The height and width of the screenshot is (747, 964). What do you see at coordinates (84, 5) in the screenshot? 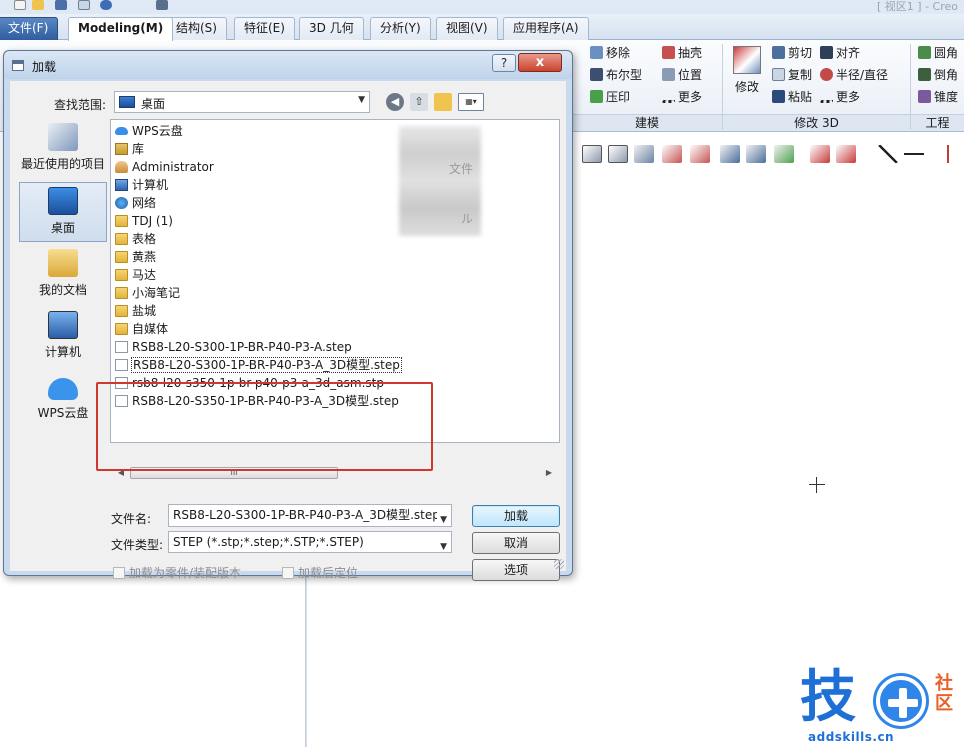
I see `print-preview-icon` at bounding box center [84, 5].